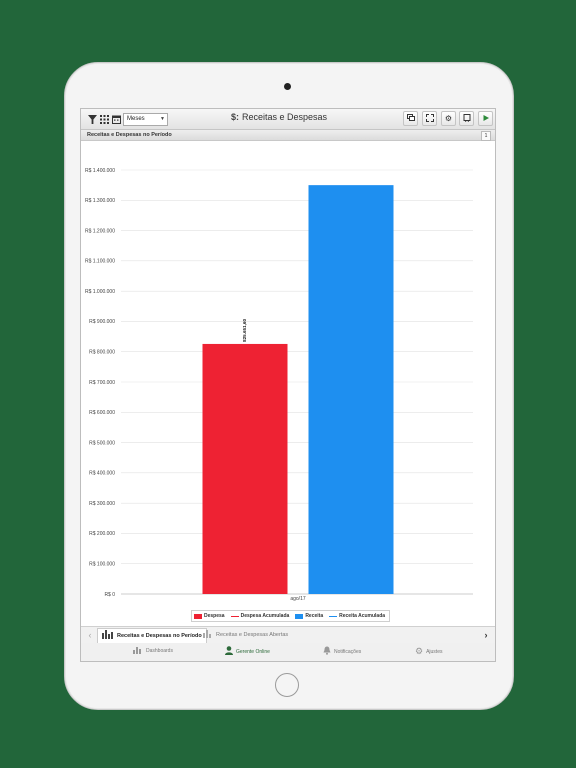 The image size is (576, 768). I want to click on nav-dashboards: Dashboards, so click(153, 651).